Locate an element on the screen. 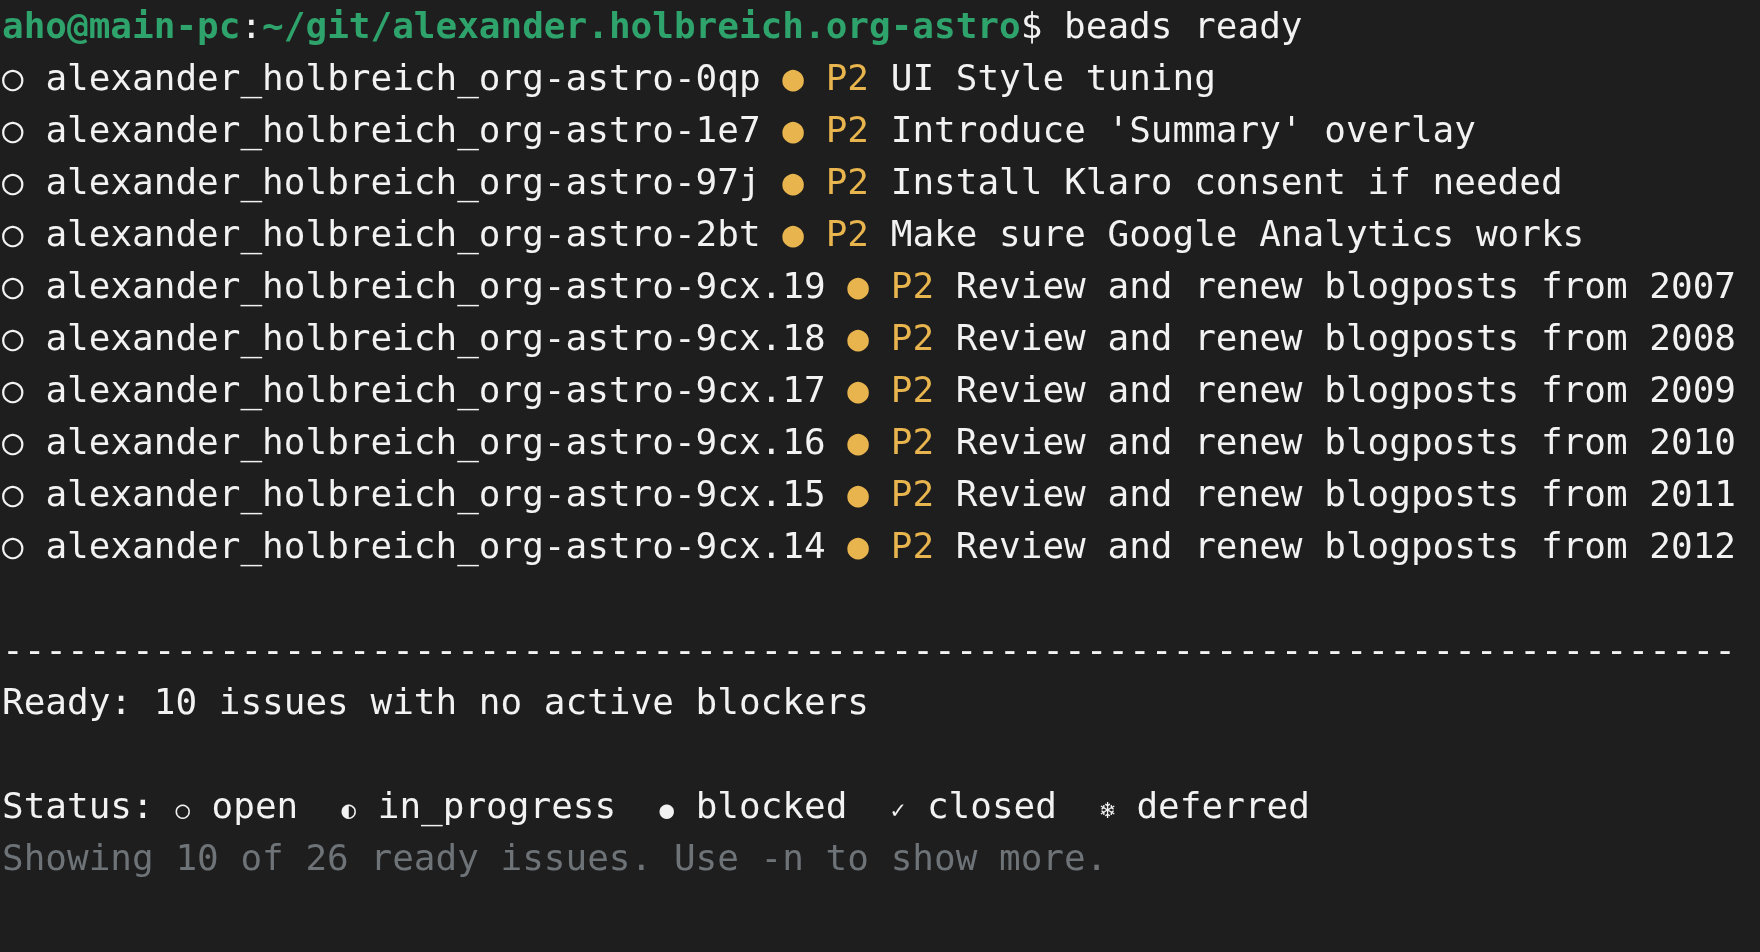 This screenshot has height=952, width=1760. issue-id: alexander_holbreich_org-astro-9cx.19 is located at coordinates (435, 285).